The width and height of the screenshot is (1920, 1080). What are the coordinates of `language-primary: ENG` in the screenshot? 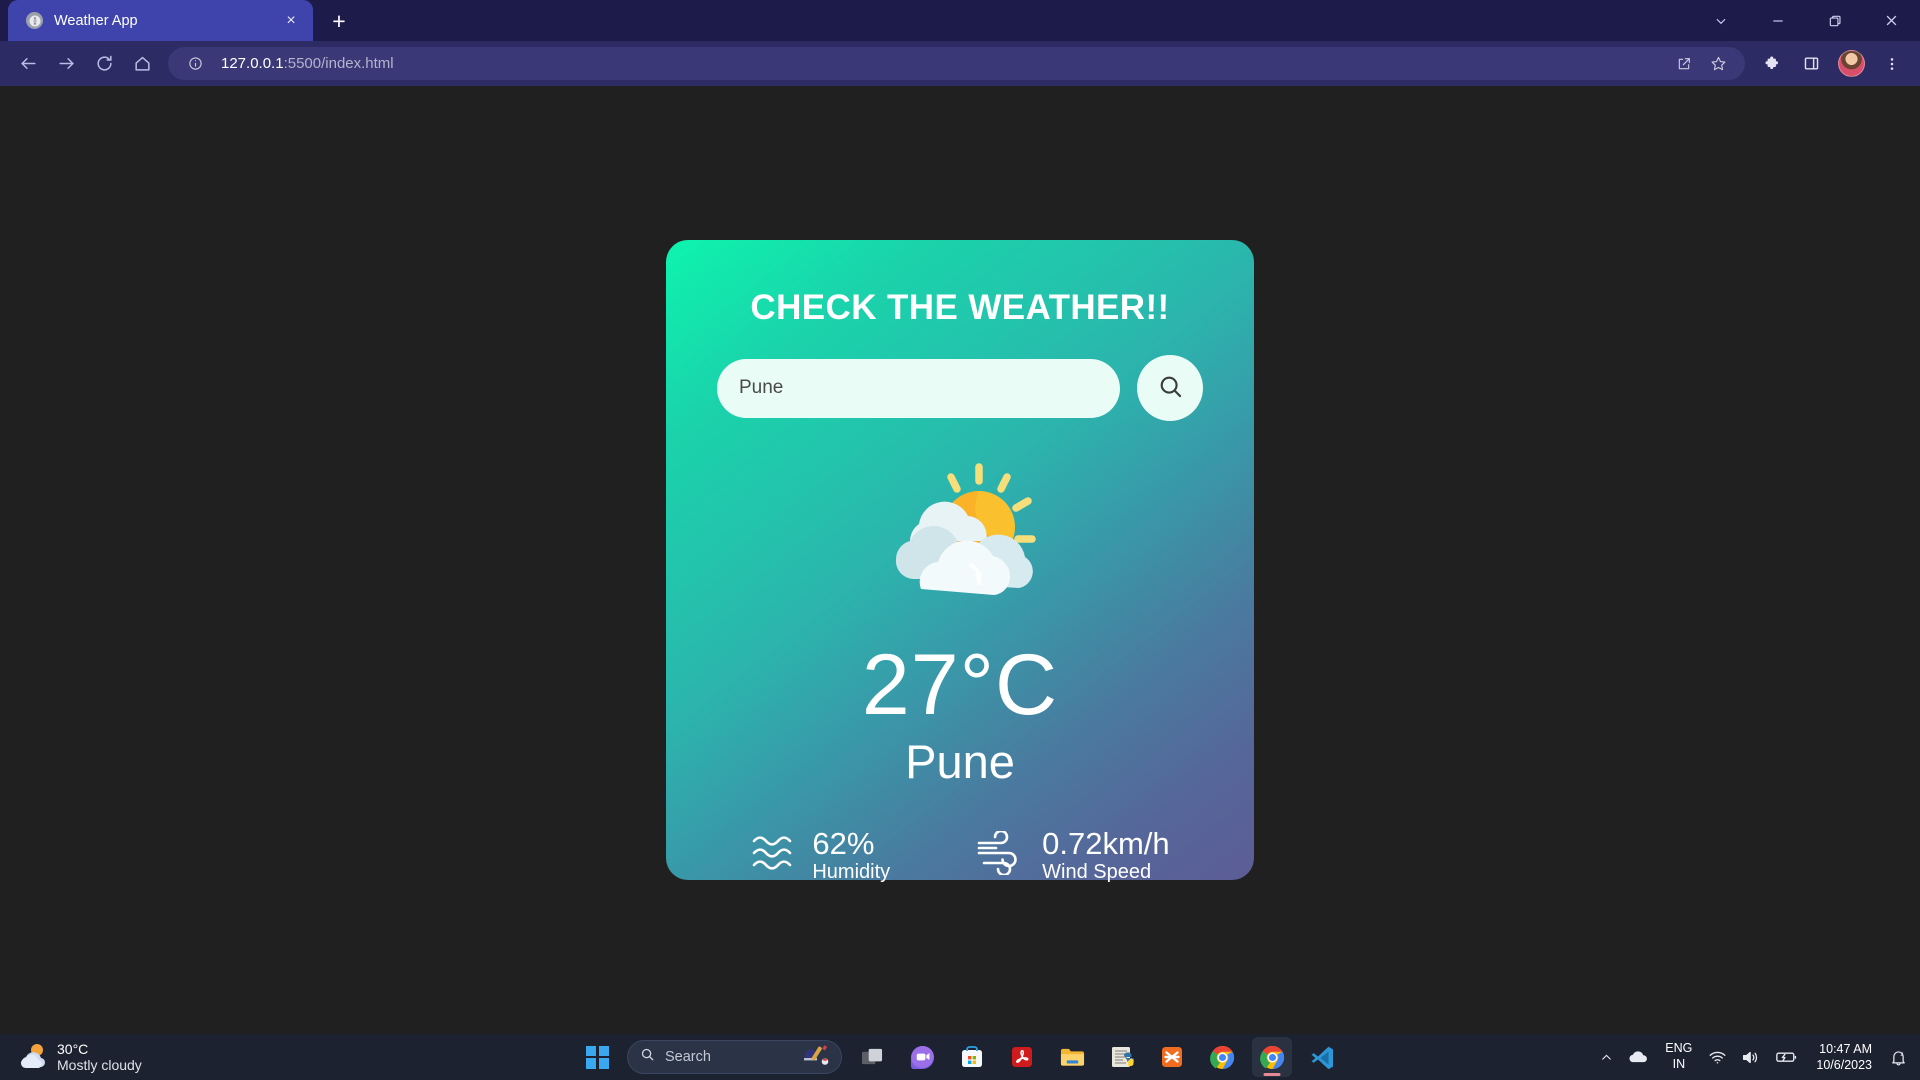 It's located at (1679, 1048).